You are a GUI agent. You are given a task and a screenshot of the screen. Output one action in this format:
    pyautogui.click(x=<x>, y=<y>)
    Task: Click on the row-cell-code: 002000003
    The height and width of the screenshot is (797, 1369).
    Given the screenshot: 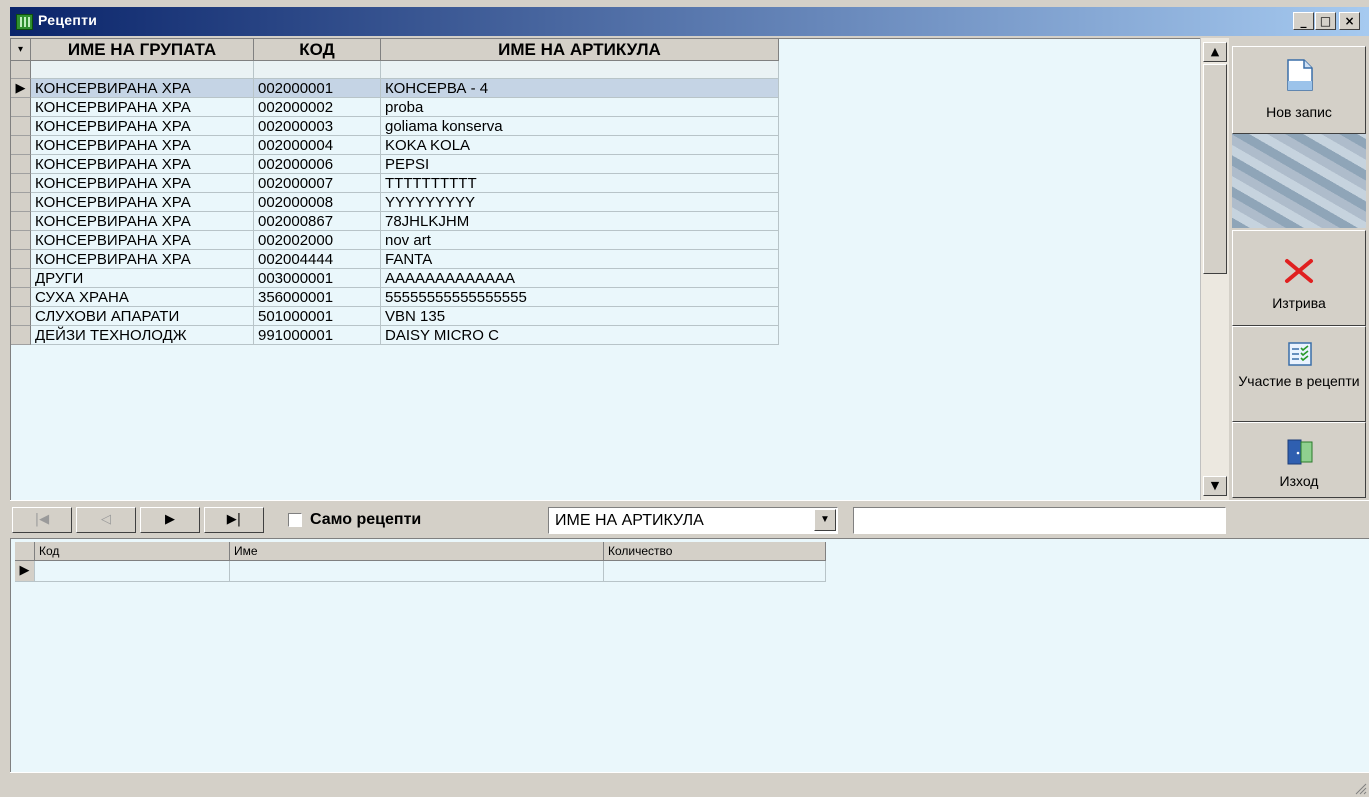 What is the action you would take?
    pyautogui.click(x=317, y=126)
    